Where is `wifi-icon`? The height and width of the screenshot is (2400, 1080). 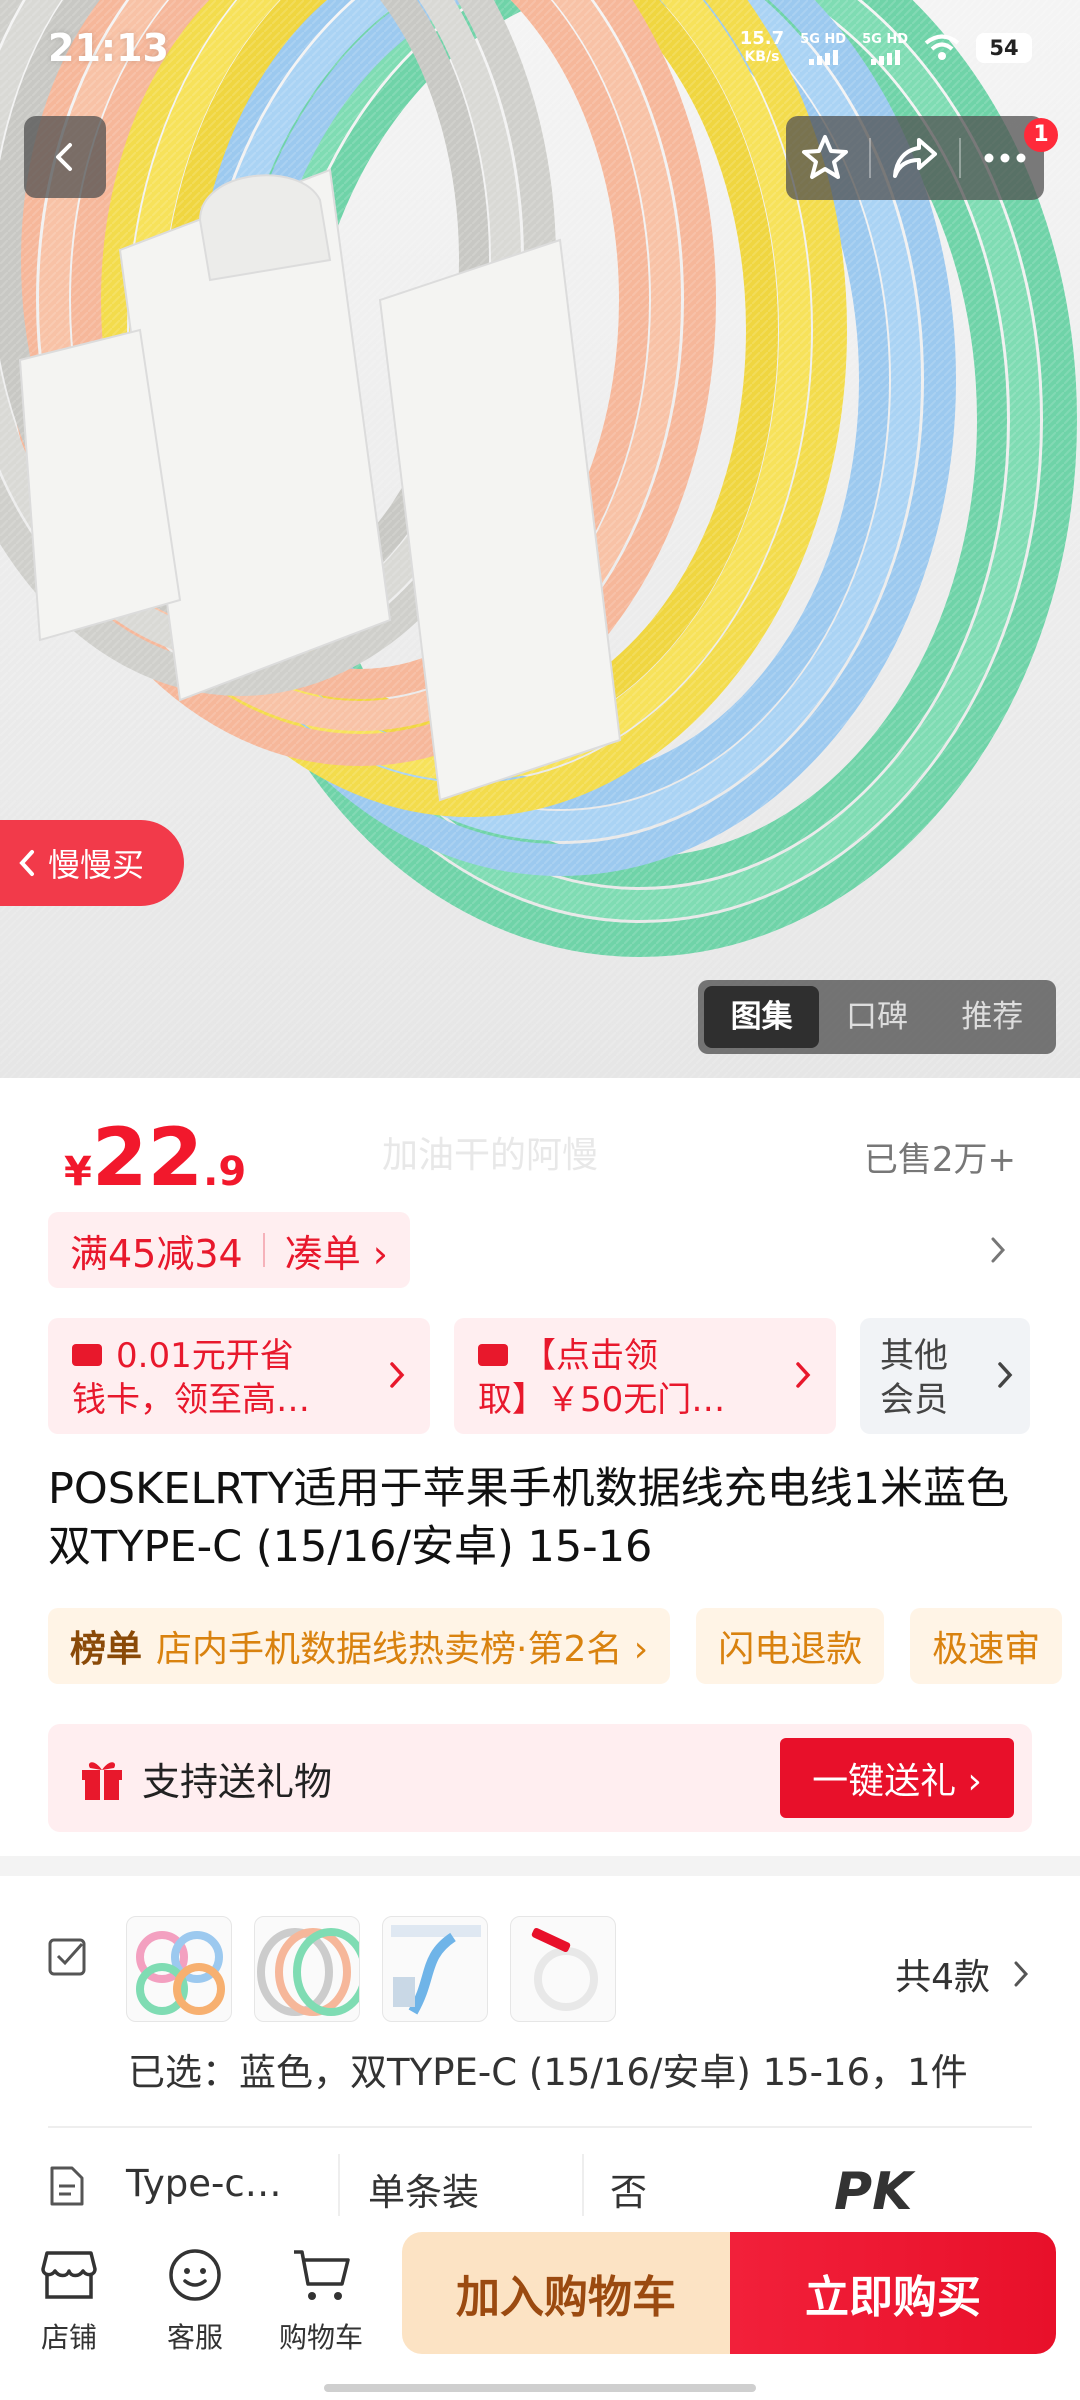
wifi-icon is located at coordinates (942, 47).